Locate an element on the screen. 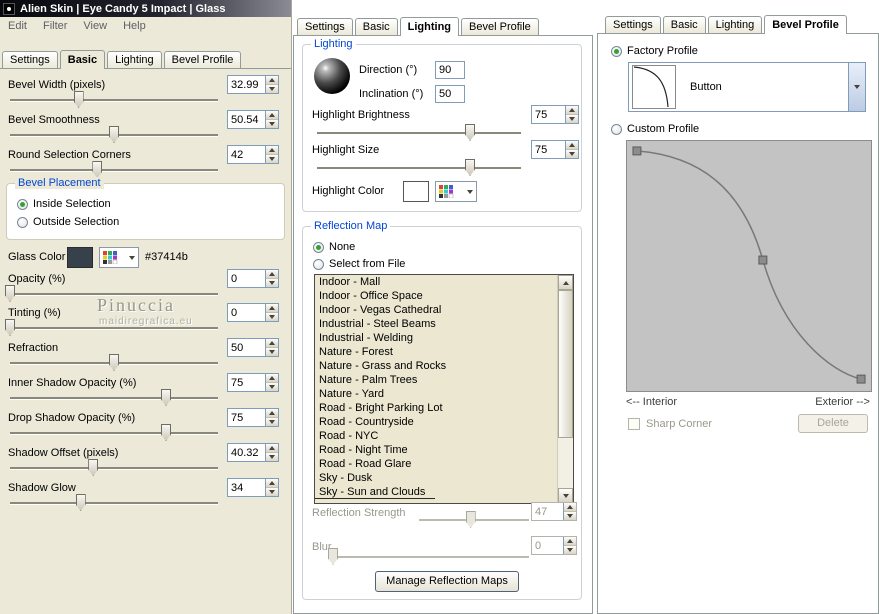 This screenshot has width=879, height=614. tinting-slider is located at coordinates (111, 327).